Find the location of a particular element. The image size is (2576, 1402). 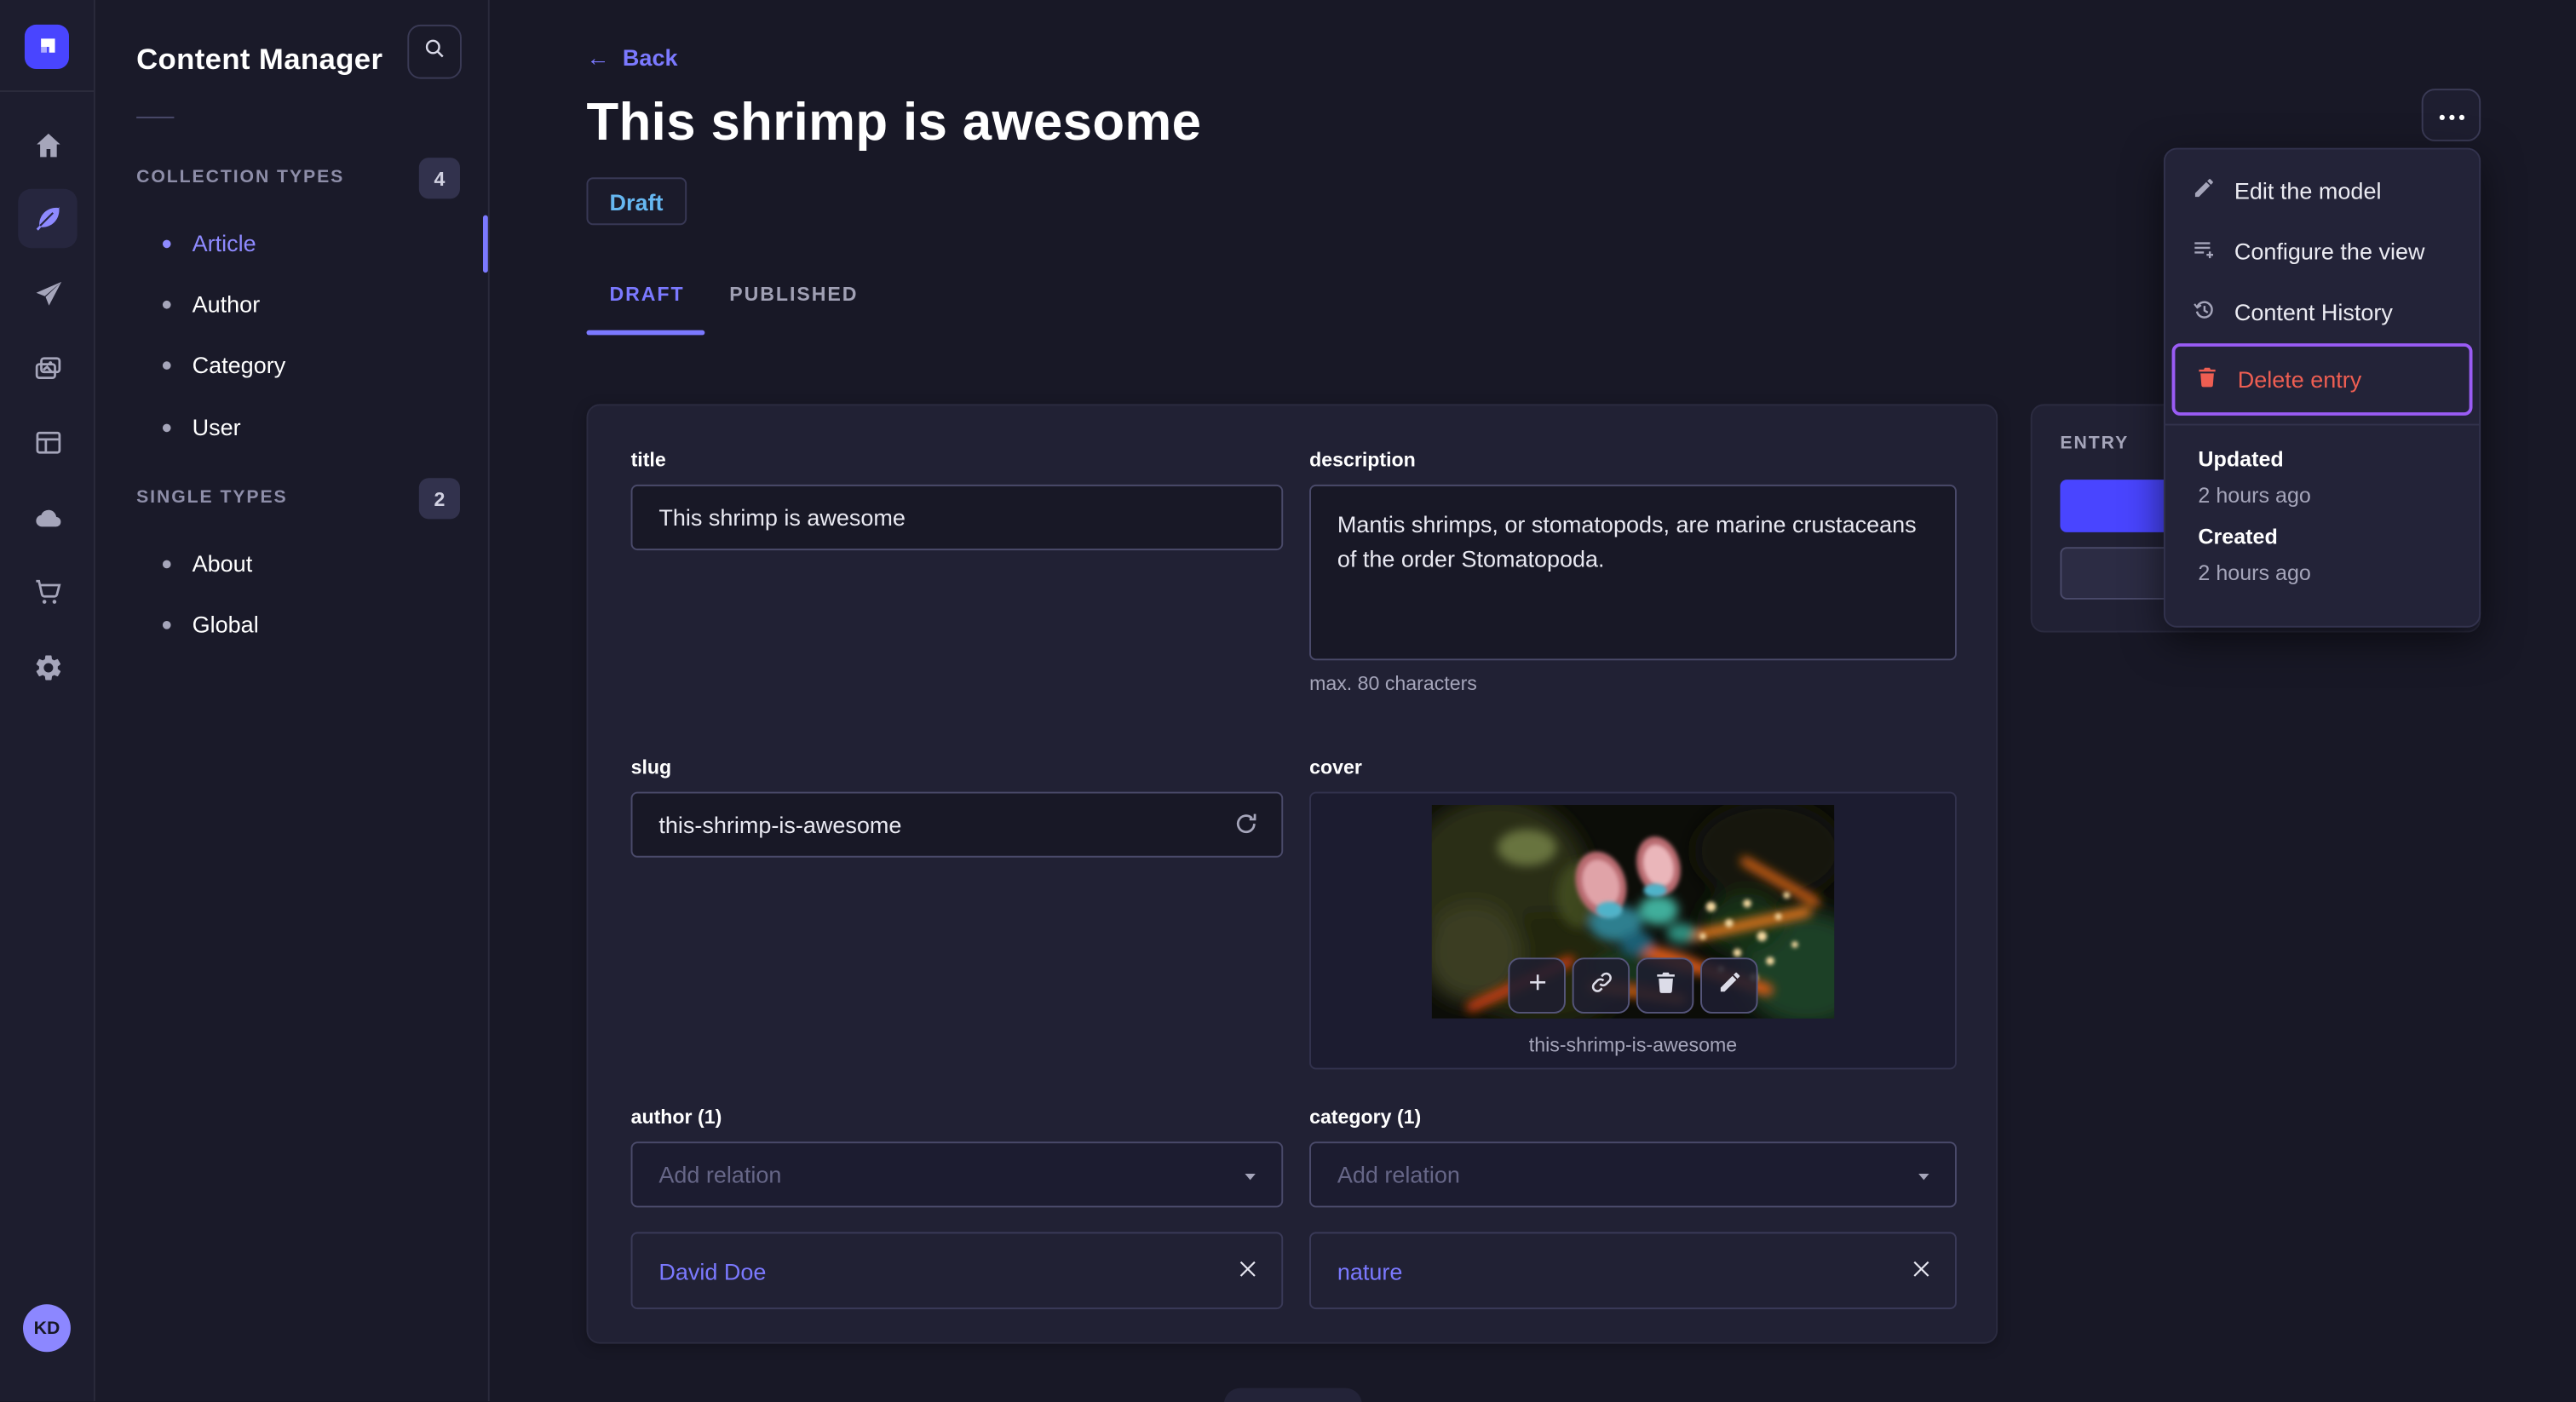

author-relation-item: David Doe is located at coordinates (957, 1271).